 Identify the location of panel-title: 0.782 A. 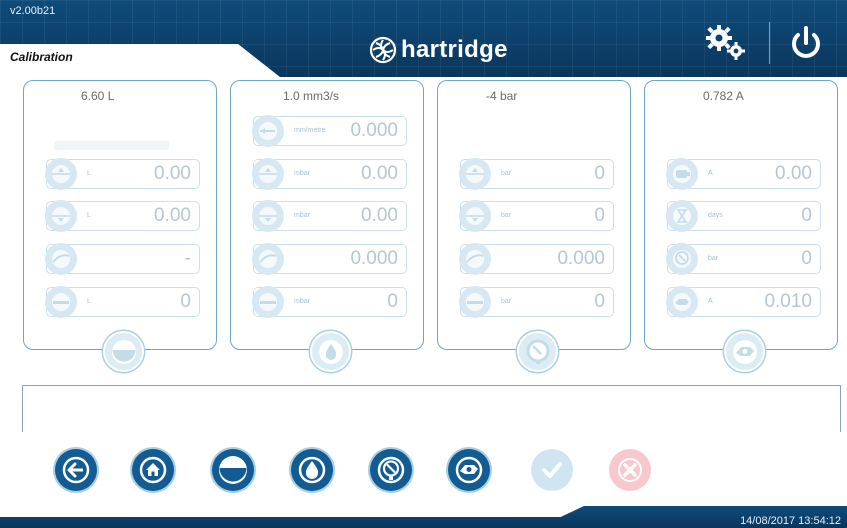
(723, 96).